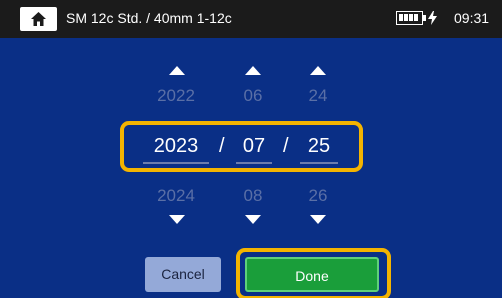  Describe the element at coordinates (318, 70) in the screenshot. I see `day-up-arrow-icon` at that location.